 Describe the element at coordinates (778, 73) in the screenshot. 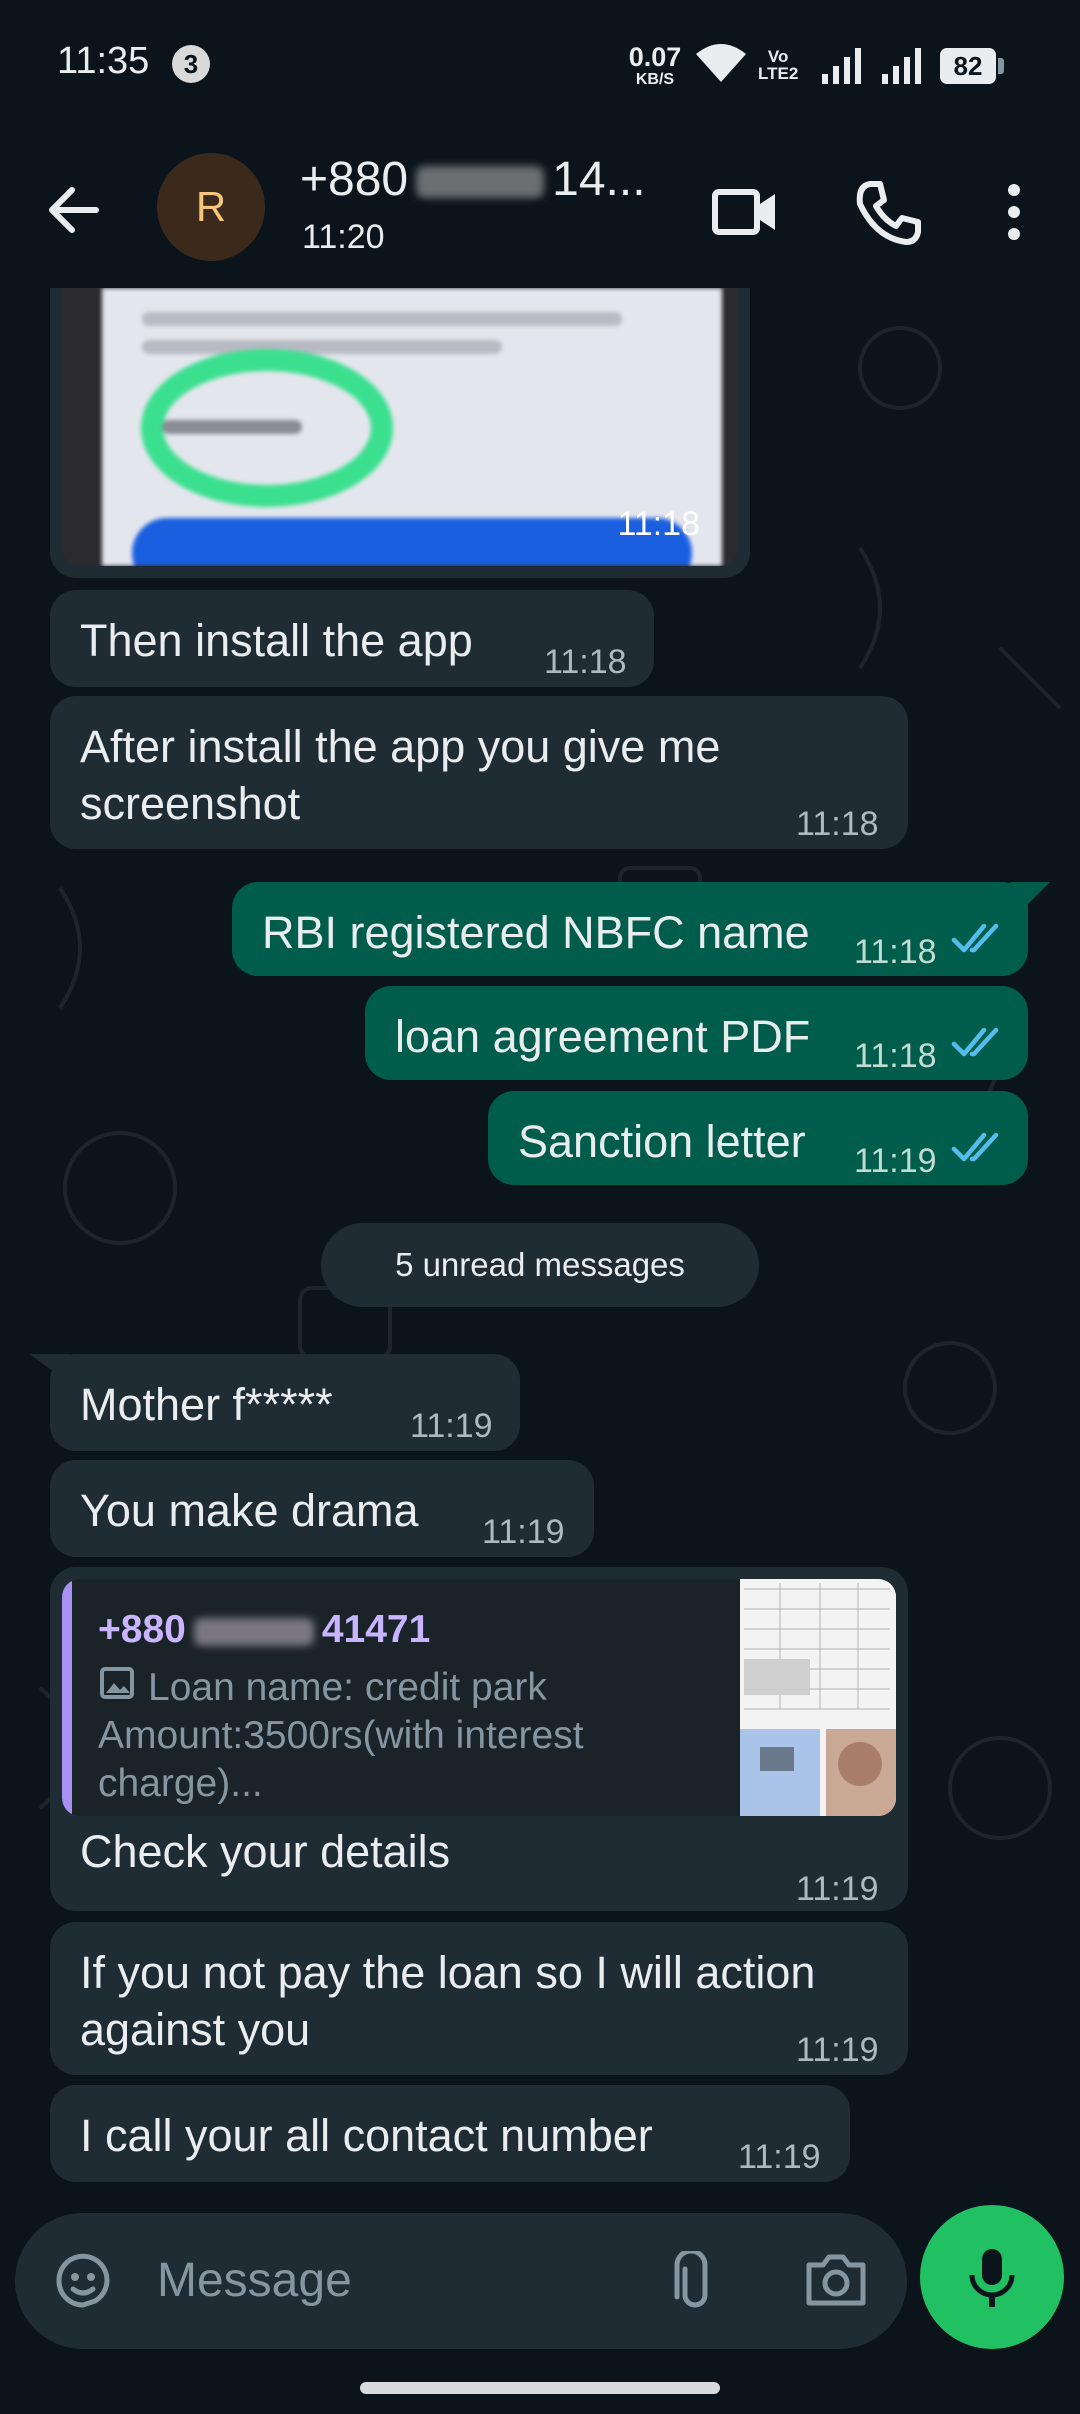

I see `volte-line2: LTE2` at that location.